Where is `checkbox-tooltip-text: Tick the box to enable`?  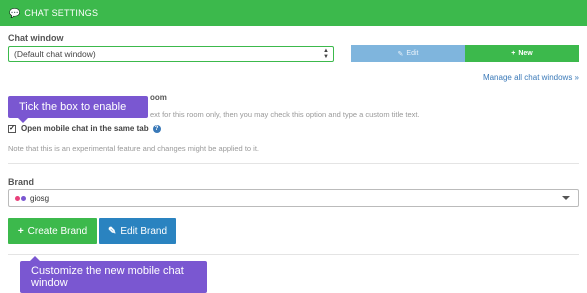 checkbox-tooltip-text: Tick the box to enable is located at coordinates (73, 107).